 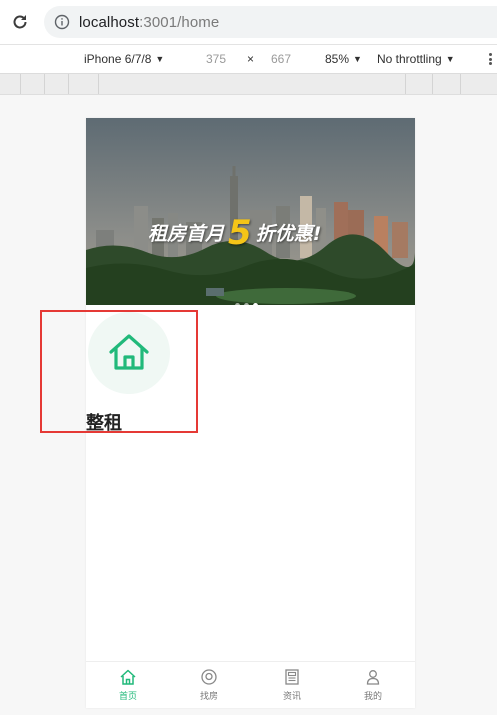 I want to click on search-icon, so click(x=209, y=677).